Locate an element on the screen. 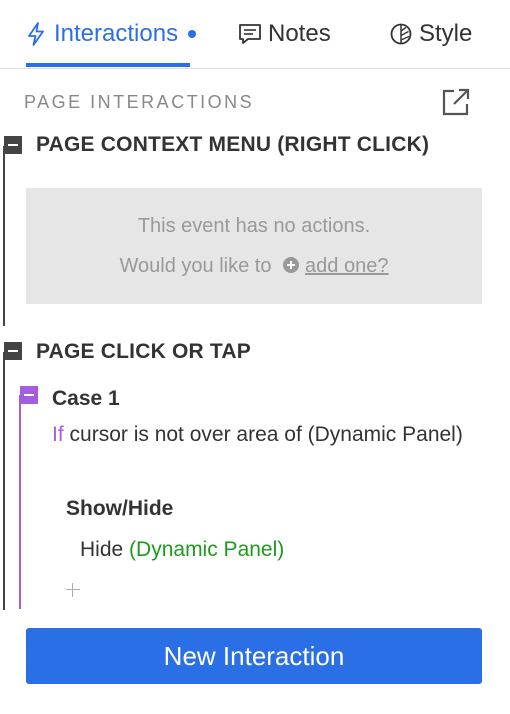 This screenshot has height=714, width=510. action-group-title: Show/Hide is located at coordinates (119, 509).